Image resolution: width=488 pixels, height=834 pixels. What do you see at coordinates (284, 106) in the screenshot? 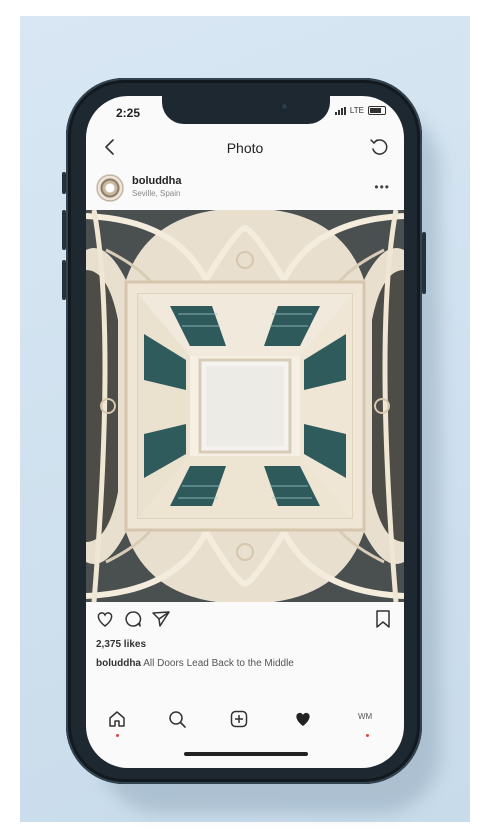
I see `front-camera` at bounding box center [284, 106].